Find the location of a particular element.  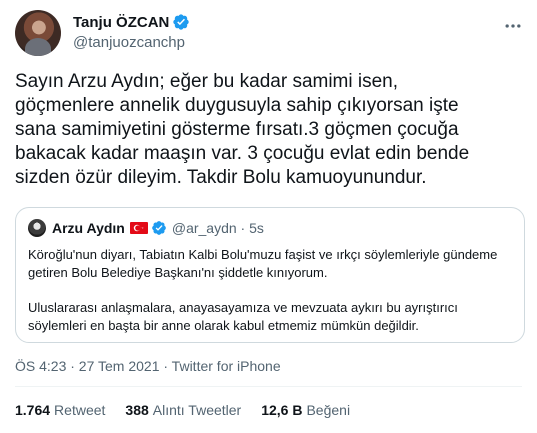

author-avatar is located at coordinates (38, 33).